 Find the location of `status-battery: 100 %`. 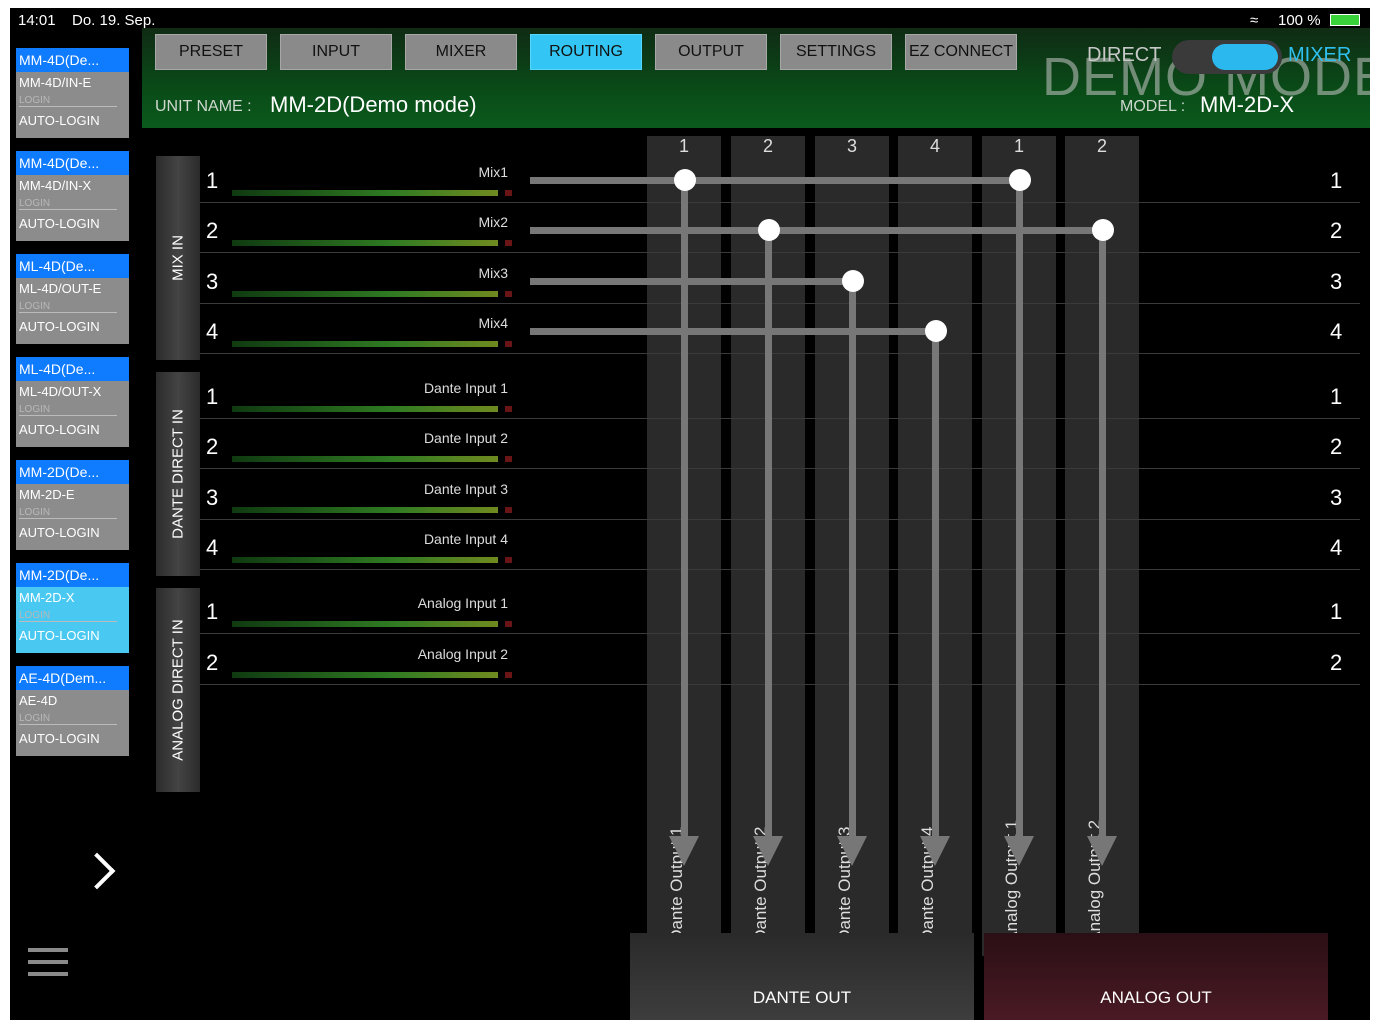

status-battery: 100 % is located at coordinates (1299, 20).